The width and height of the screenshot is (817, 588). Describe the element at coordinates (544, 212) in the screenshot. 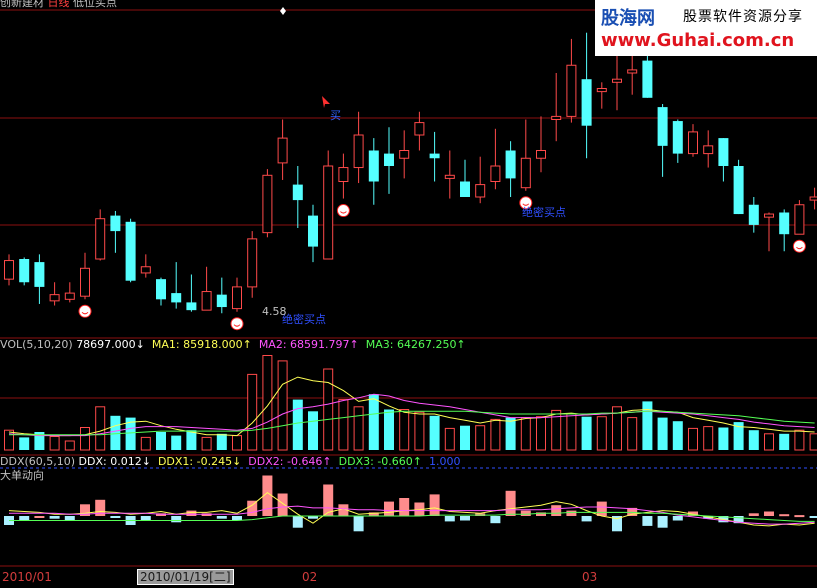

I see `buy-signal-label-1: 绝密买点` at that location.